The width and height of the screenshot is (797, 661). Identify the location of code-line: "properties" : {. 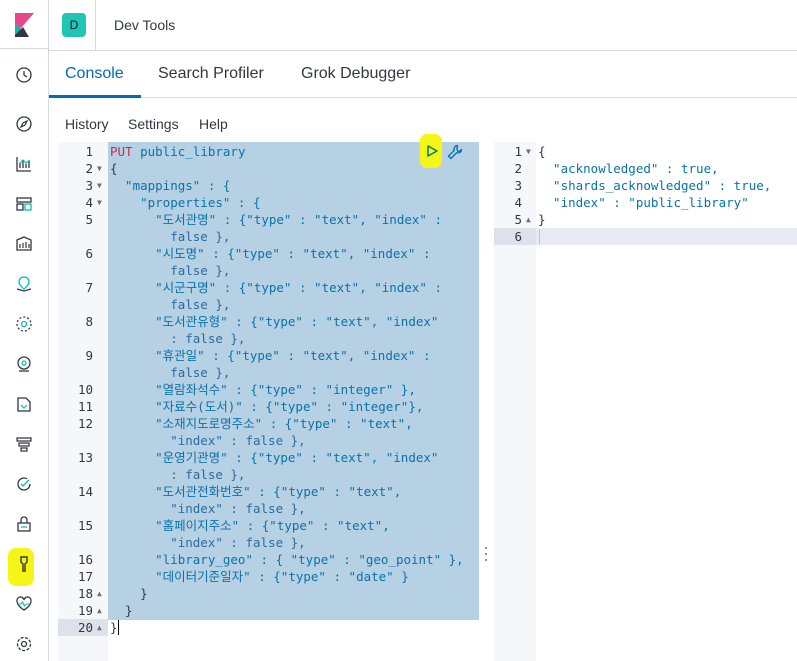
(185, 202).